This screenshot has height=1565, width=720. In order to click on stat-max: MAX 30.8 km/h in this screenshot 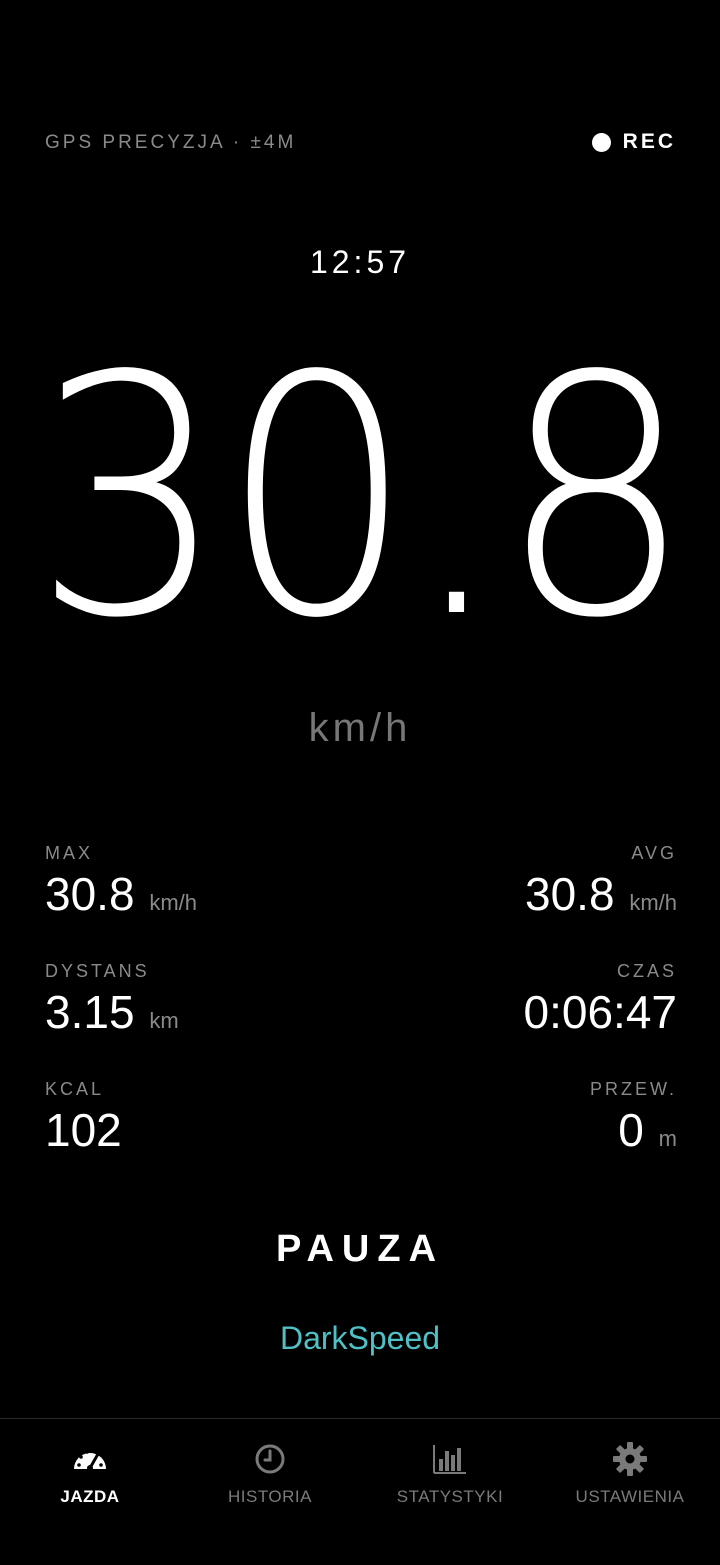, I will do `click(121, 885)`.